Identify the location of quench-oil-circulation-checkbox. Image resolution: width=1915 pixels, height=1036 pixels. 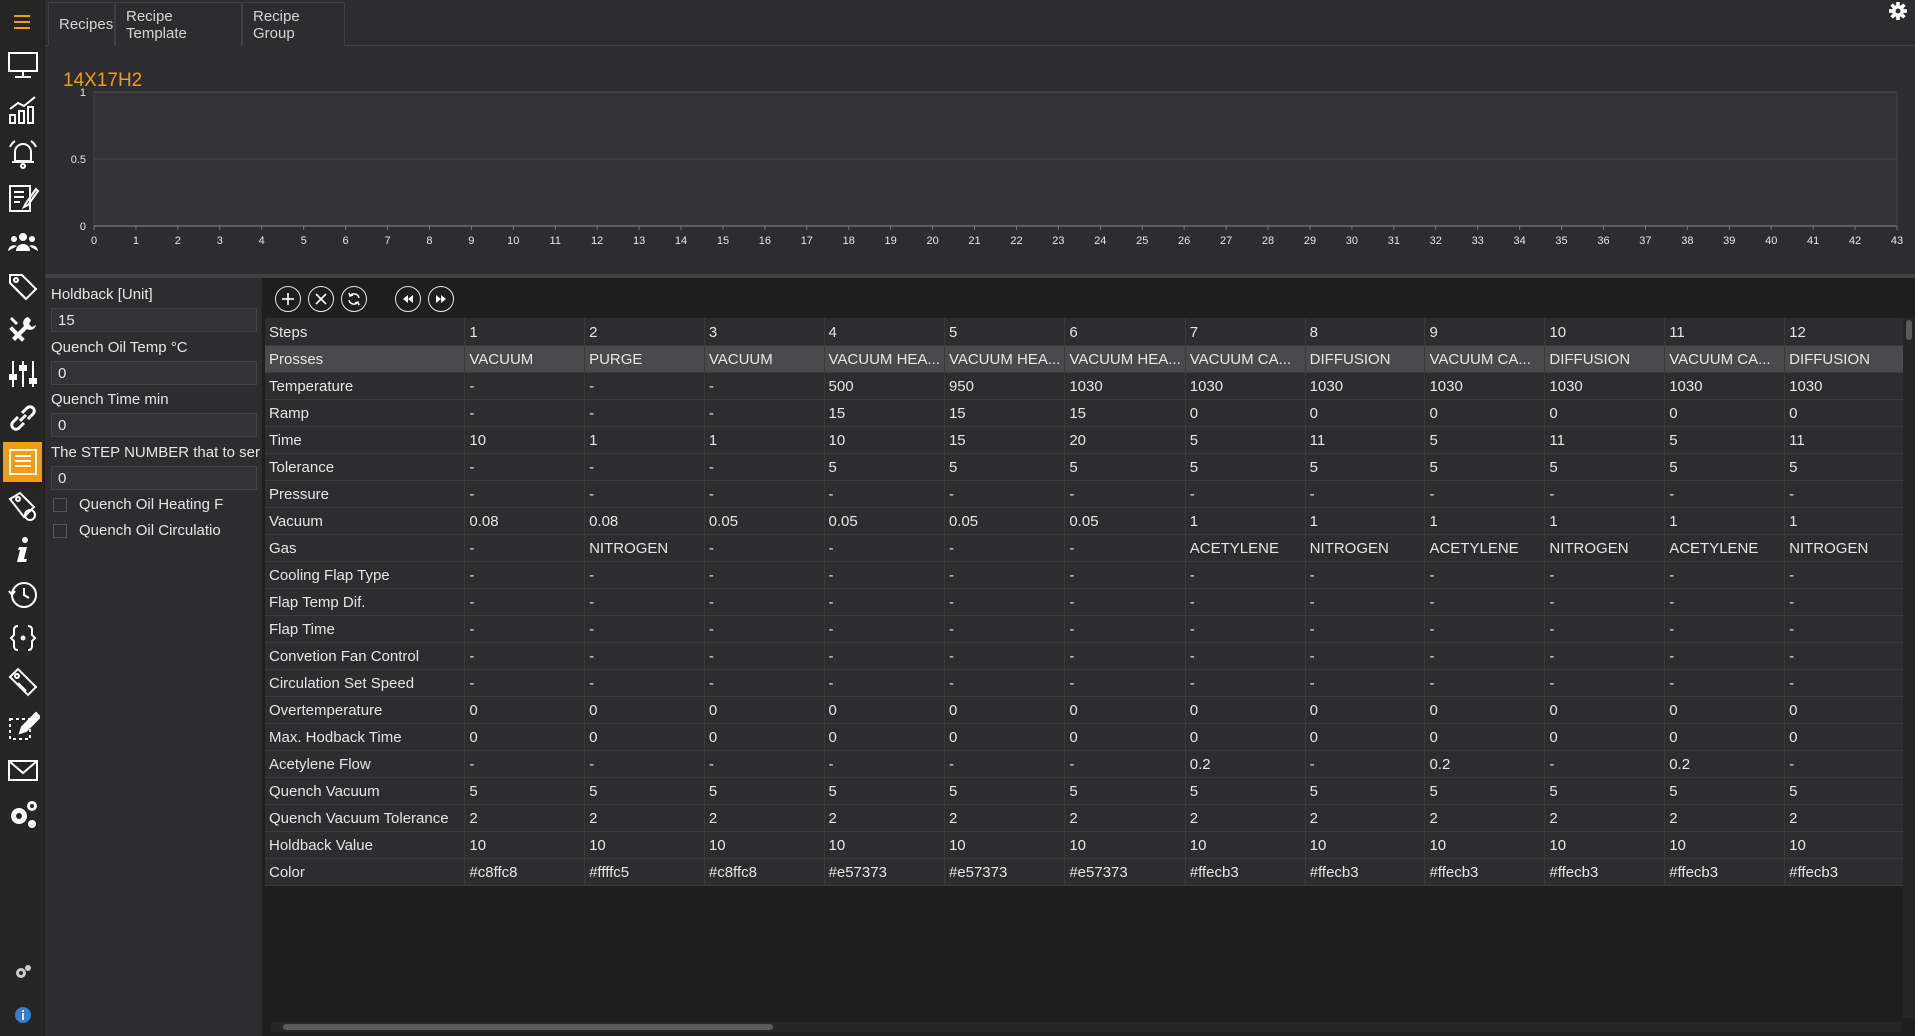
(60, 530).